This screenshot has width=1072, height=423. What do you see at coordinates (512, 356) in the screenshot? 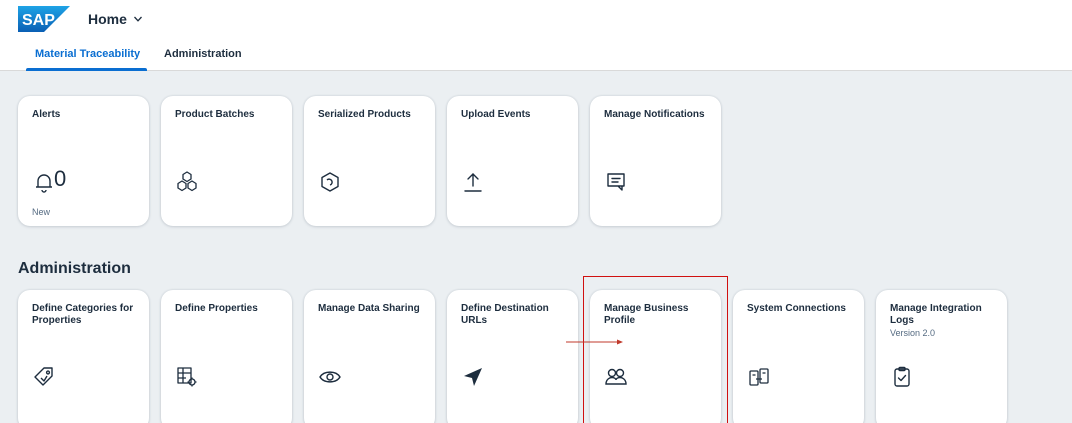
I see `tile-define-destination-urls: Define Destination URLs` at bounding box center [512, 356].